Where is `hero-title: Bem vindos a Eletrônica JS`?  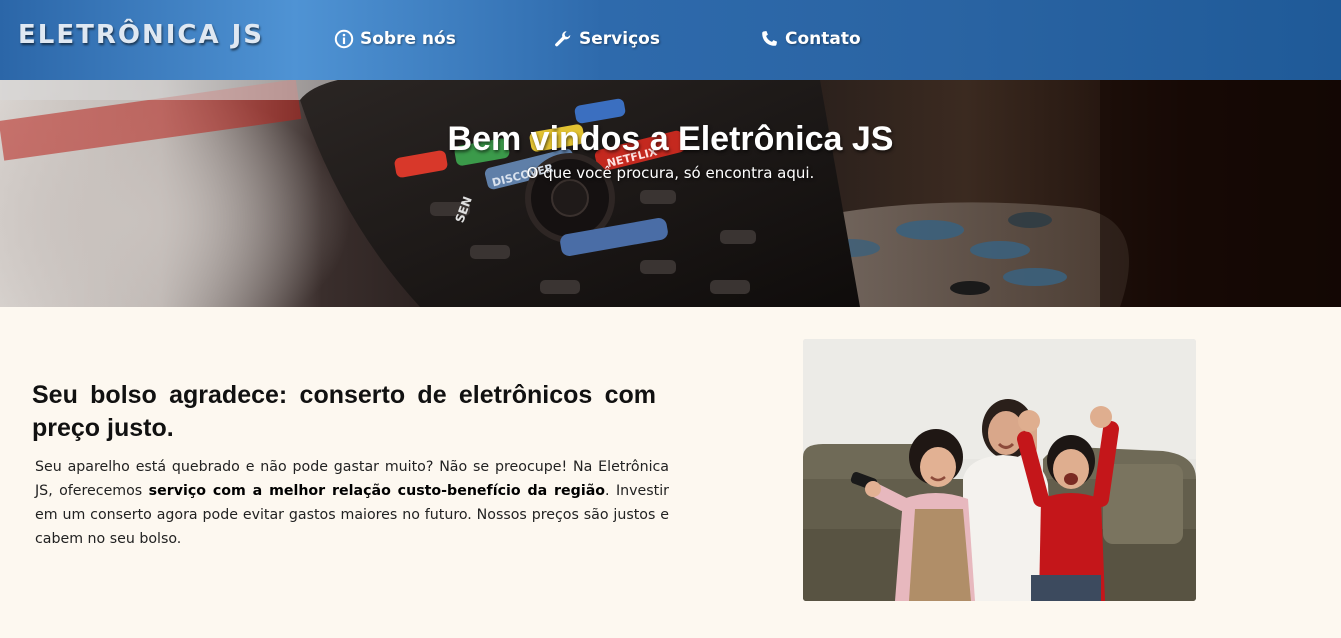 hero-title: Bem vindos a Eletrônica JS is located at coordinates (670, 139).